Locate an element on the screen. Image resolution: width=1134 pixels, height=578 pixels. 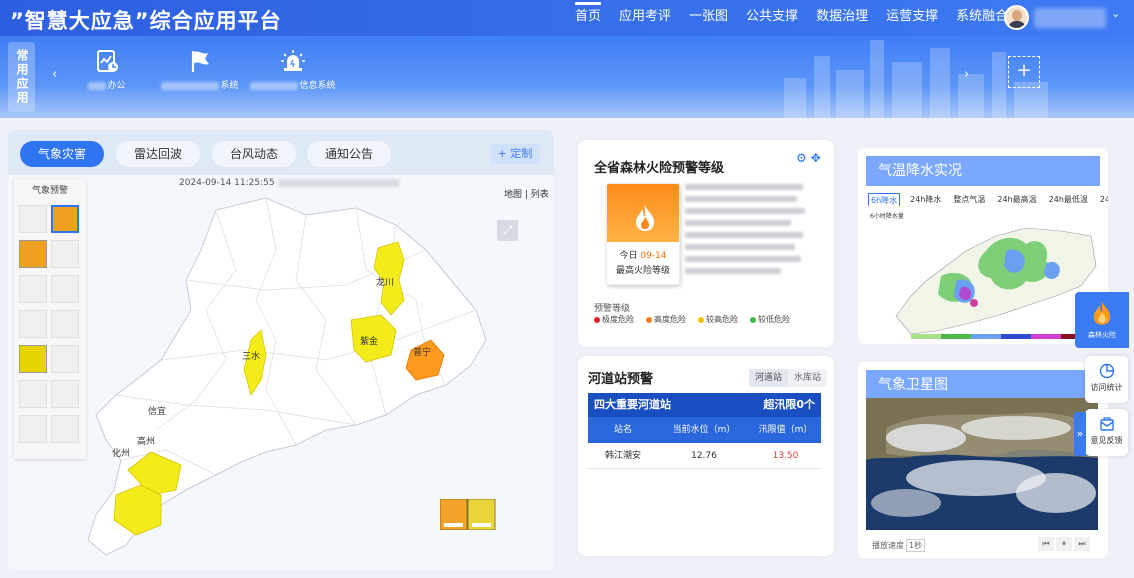
map-label-gaozhou: 高州 is located at coordinates (146, 442).